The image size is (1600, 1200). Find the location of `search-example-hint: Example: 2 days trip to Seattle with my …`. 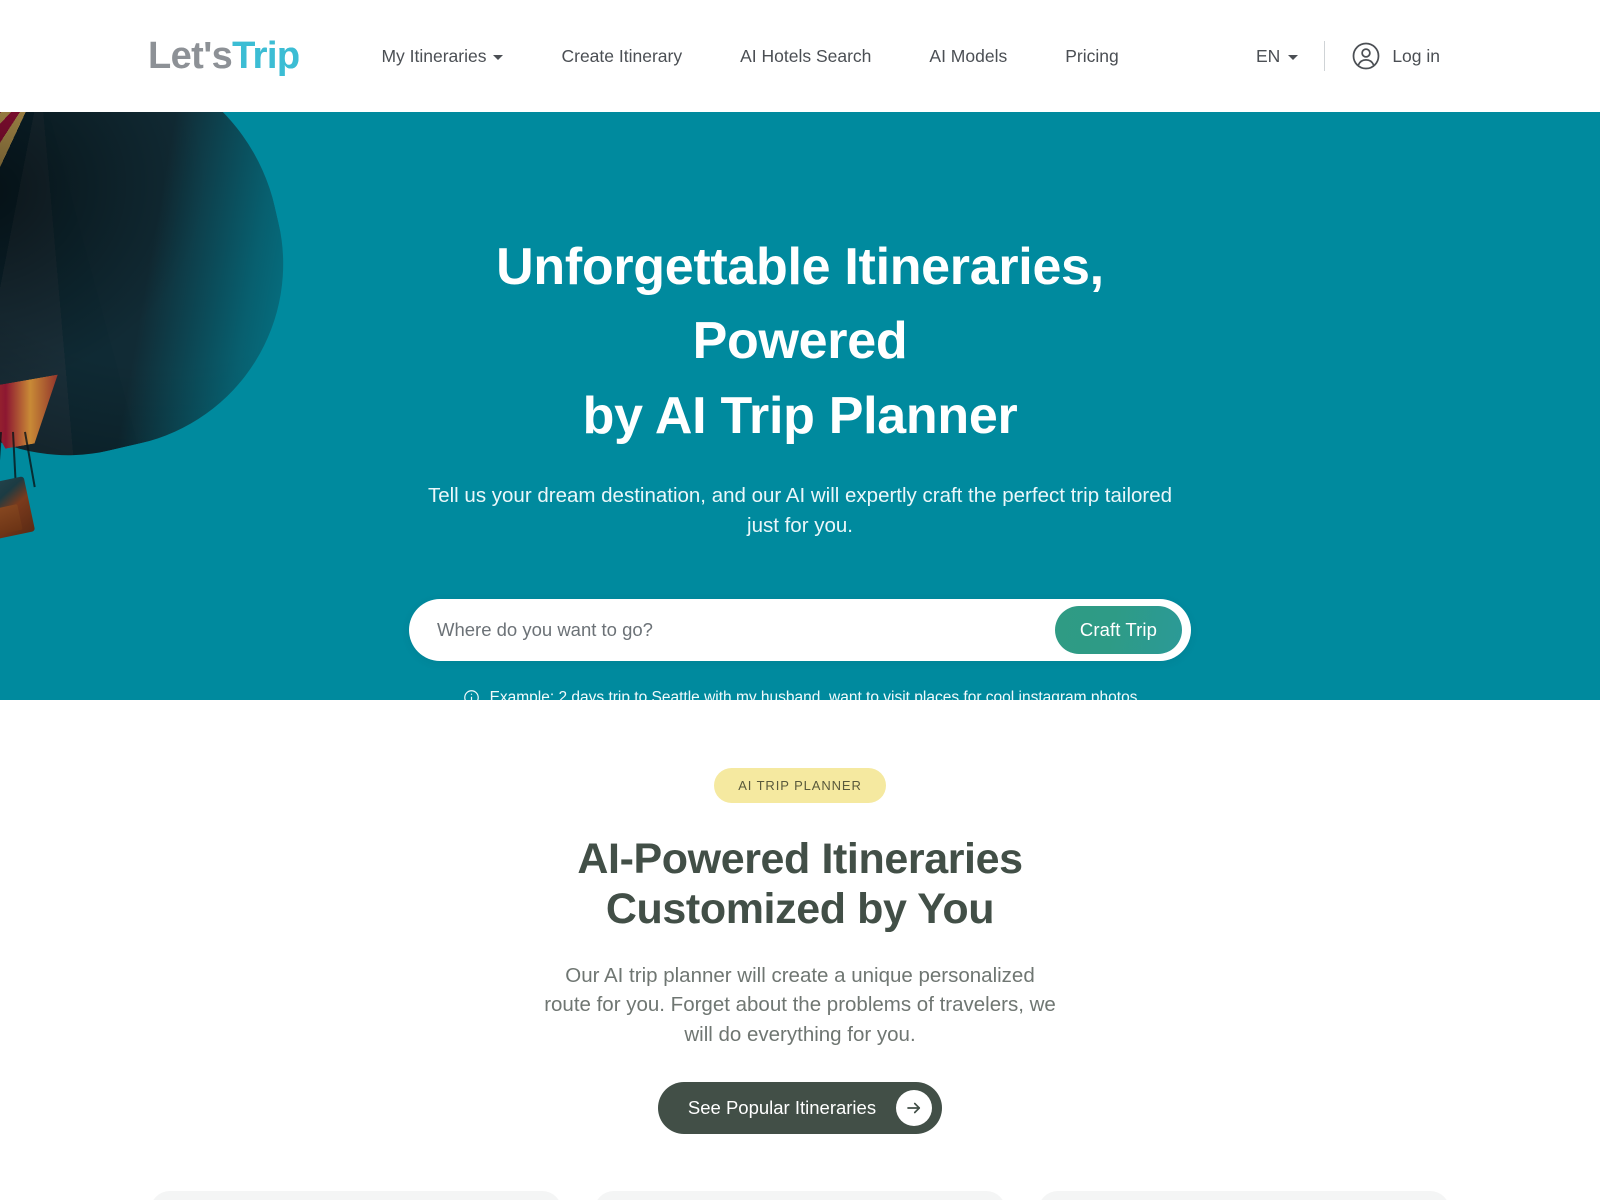

search-example-hint: Example: 2 days trip to Seattle with my … is located at coordinates (800, 694).